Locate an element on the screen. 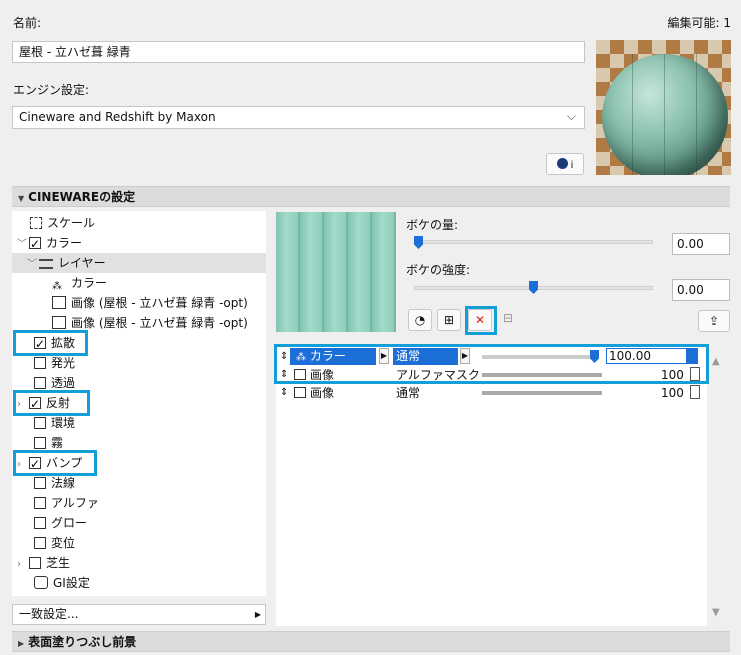 This screenshot has height=655, width=741. engine-select-value: Cineware and Redshift by Maxon is located at coordinates (117, 117).